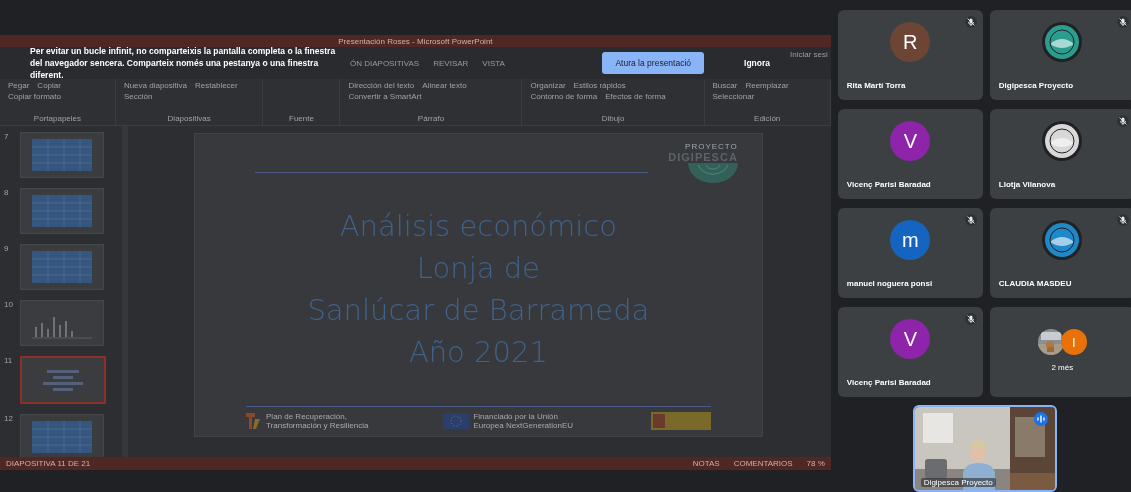  I want to click on avatar: I, so click(1073, 342).